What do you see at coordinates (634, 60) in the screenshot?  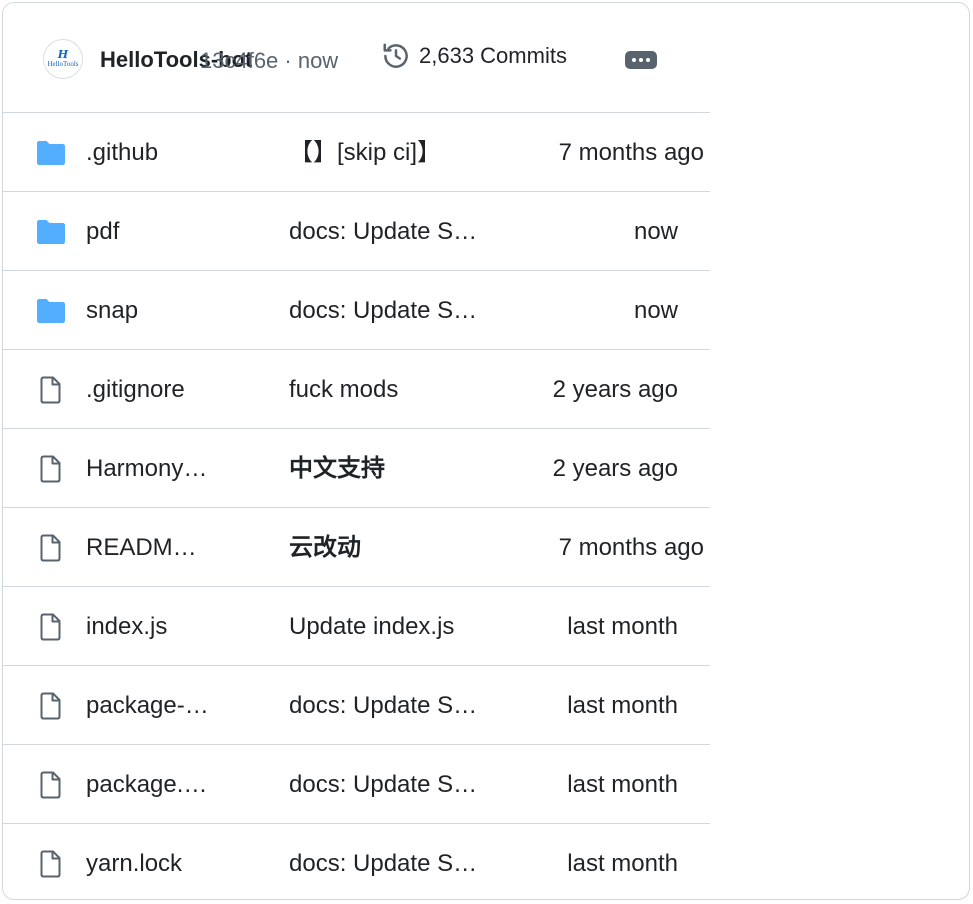 I see `ellipsis-icon` at bounding box center [634, 60].